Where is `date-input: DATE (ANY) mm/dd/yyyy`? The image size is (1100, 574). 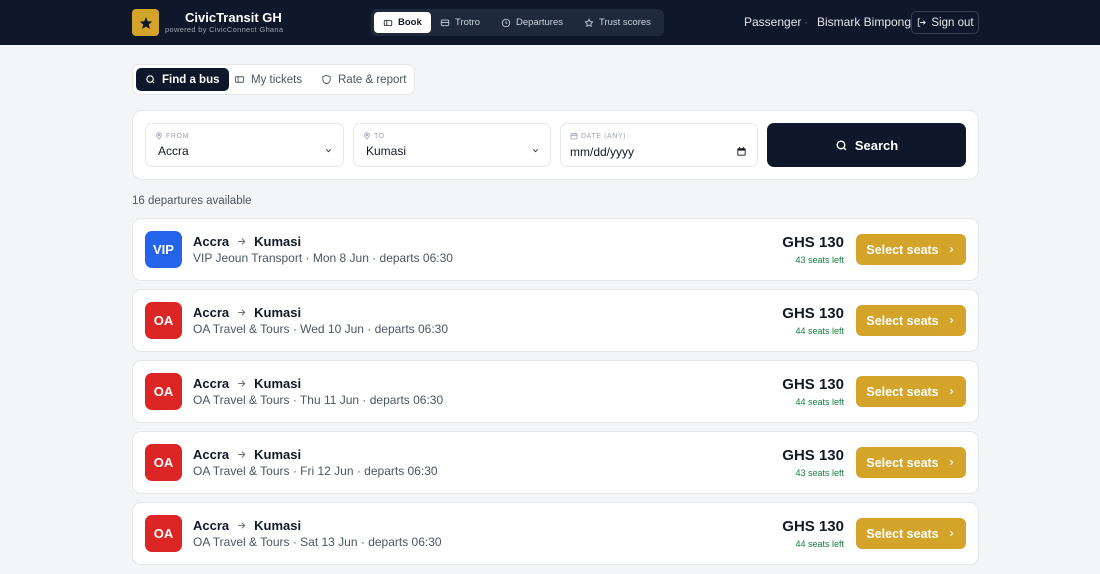 date-input: DATE (ANY) mm/dd/yyyy is located at coordinates (659, 145).